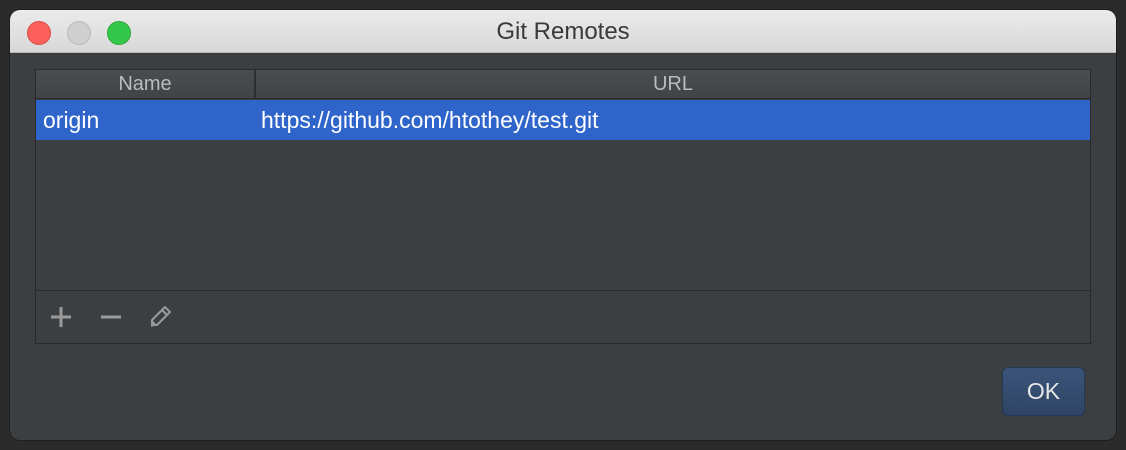  I want to click on ok-button: OK, so click(1043, 391).